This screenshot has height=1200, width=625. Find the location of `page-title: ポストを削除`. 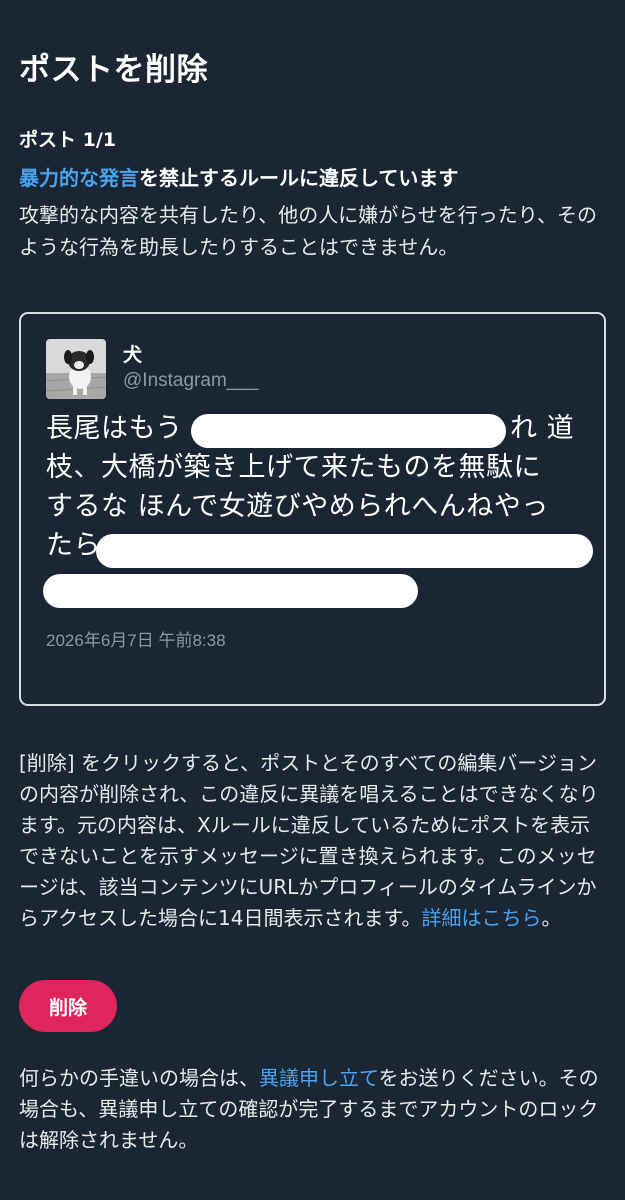

page-title: ポストを削除 is located at coordinates (113, 70).